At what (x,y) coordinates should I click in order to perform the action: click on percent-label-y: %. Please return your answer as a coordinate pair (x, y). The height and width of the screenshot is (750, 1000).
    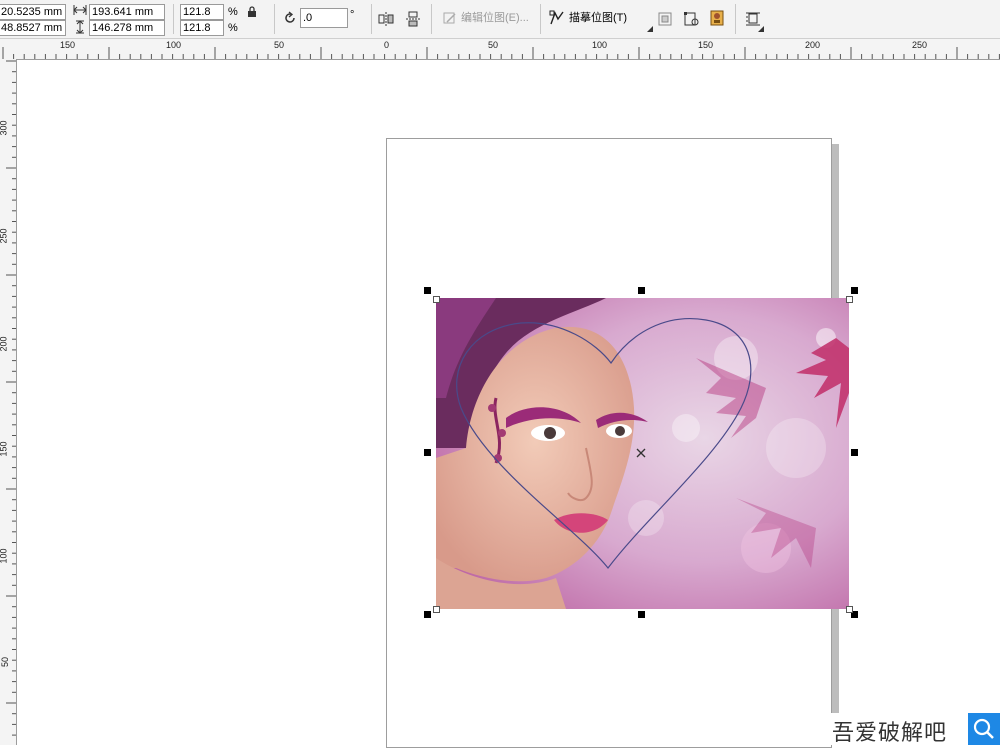
    Looking at the image, I should click on (233, 28).